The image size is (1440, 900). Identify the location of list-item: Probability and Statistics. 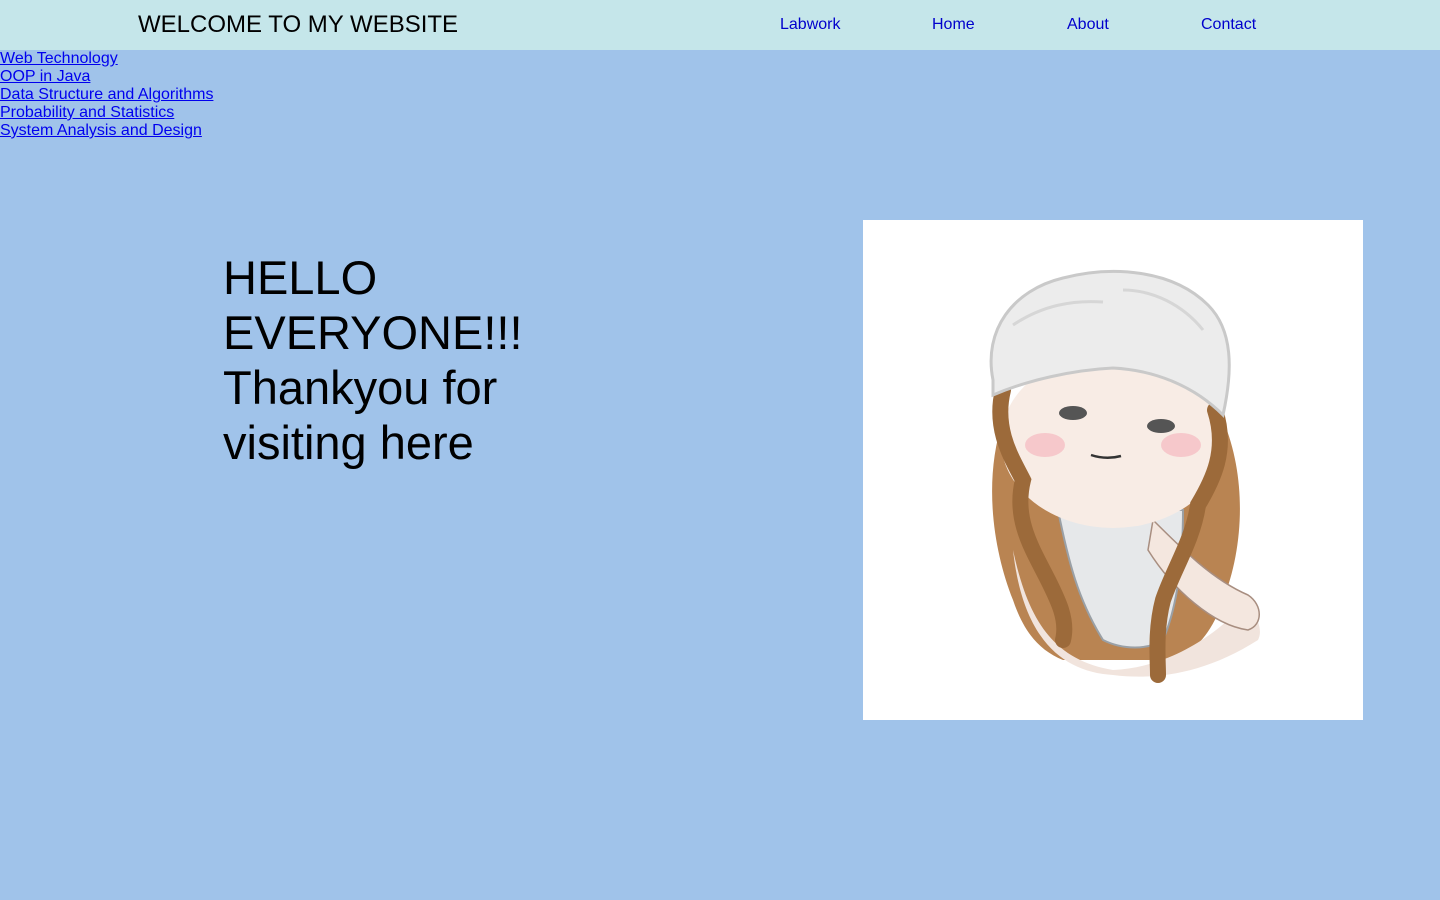
(106, 113).